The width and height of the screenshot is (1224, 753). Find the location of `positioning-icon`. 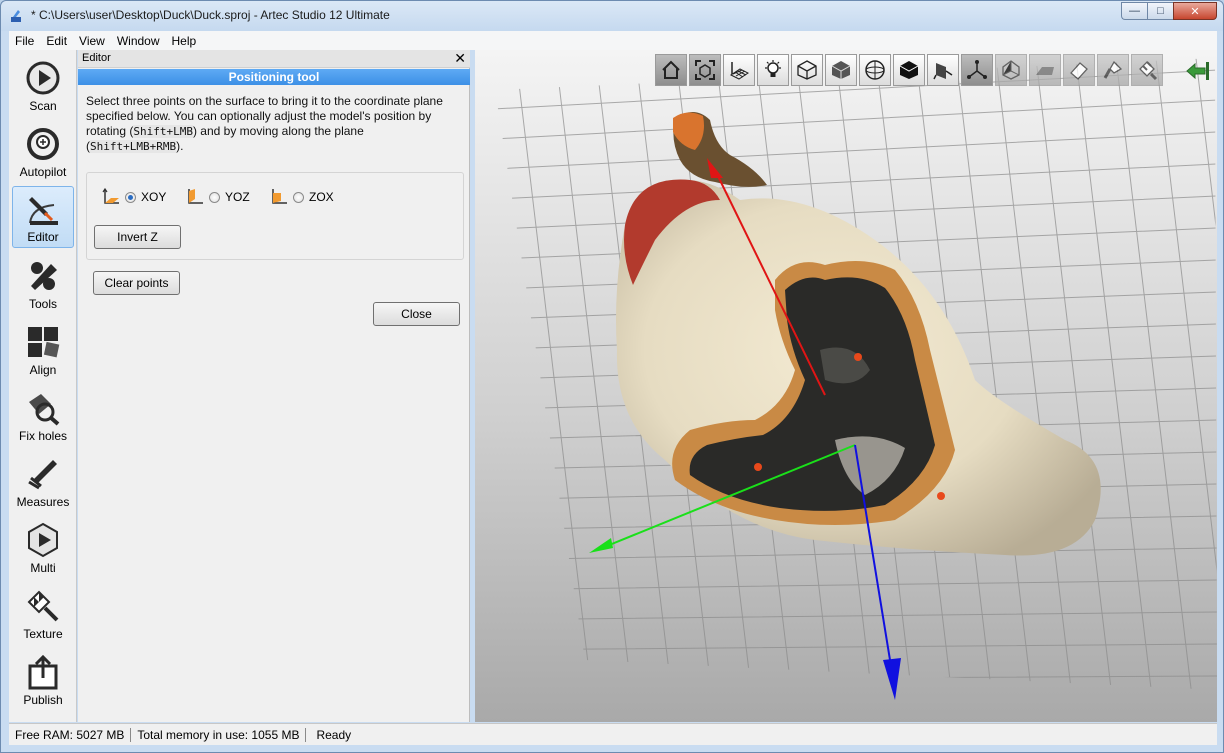

positioning-icon is located at coordinates (943, 71).